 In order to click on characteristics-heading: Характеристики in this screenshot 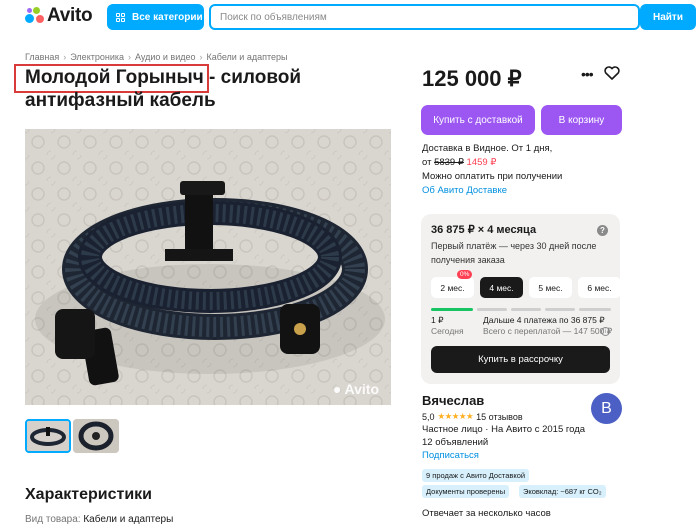, I will do `click(89, 494)`.